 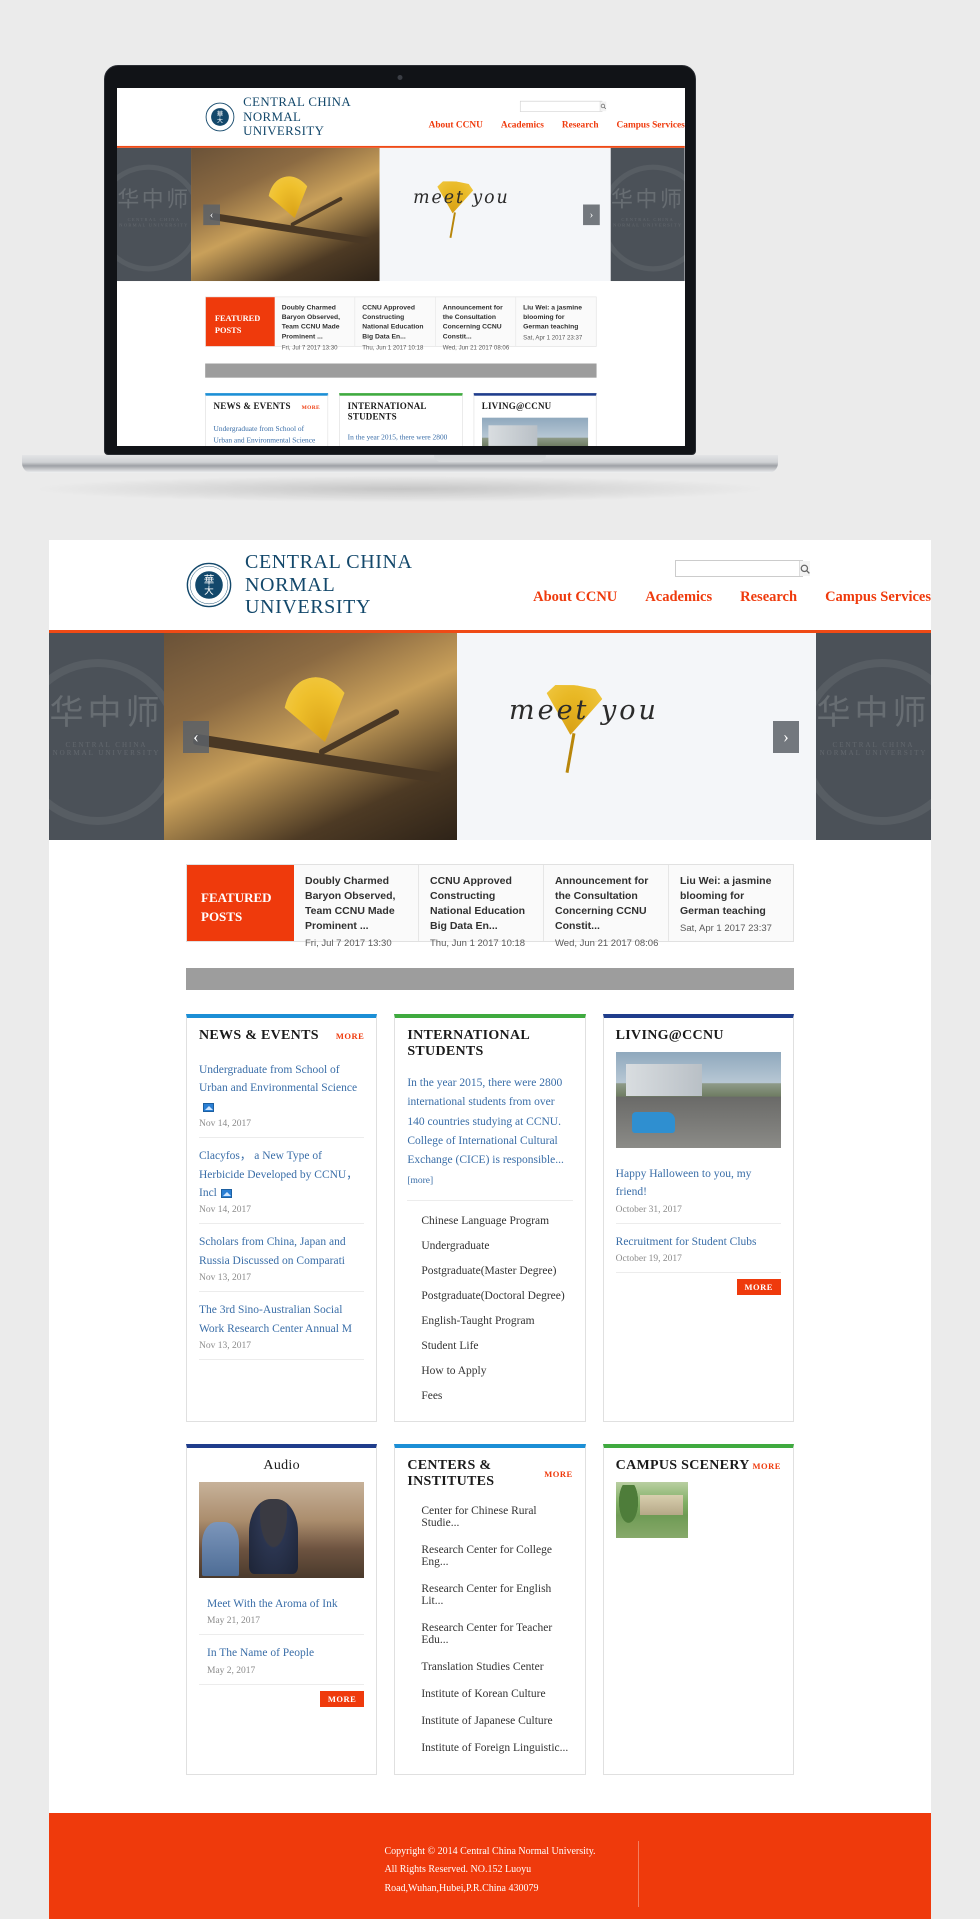 What do you see at coordinates (489, 1346) in the screenshot?
I see `list-item: Student Life` at bounding box center [489, 1346].